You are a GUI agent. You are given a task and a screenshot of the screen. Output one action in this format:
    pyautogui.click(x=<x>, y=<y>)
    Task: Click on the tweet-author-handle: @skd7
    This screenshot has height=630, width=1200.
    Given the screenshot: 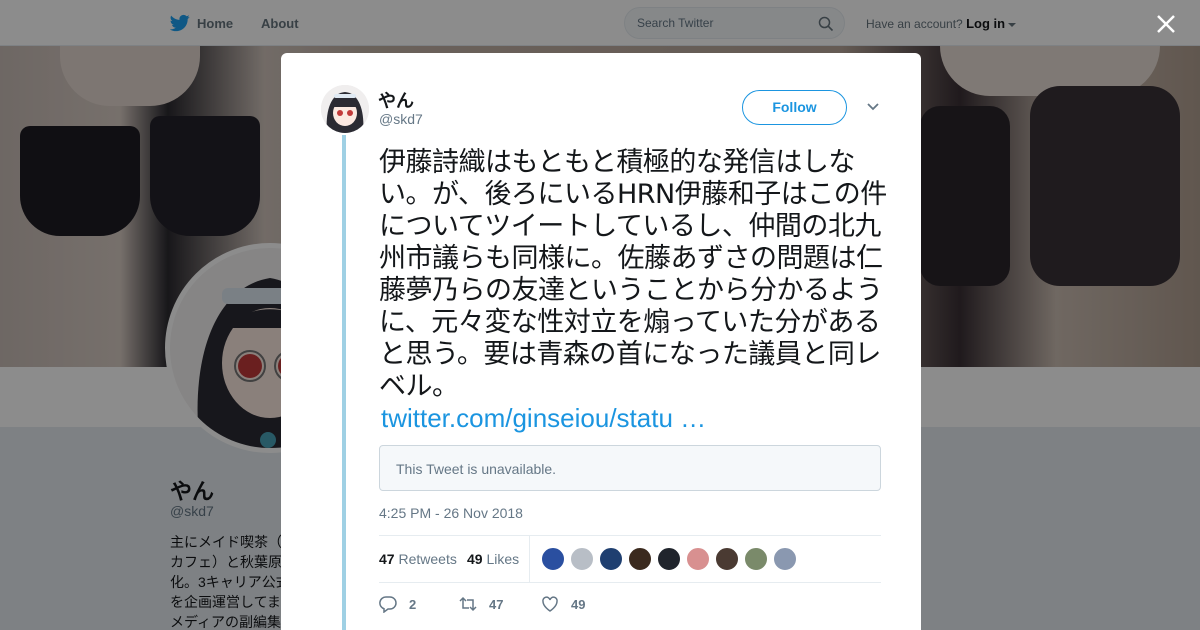 What is the action you would take?
    pyautogui.click(x=401, y=119)
    